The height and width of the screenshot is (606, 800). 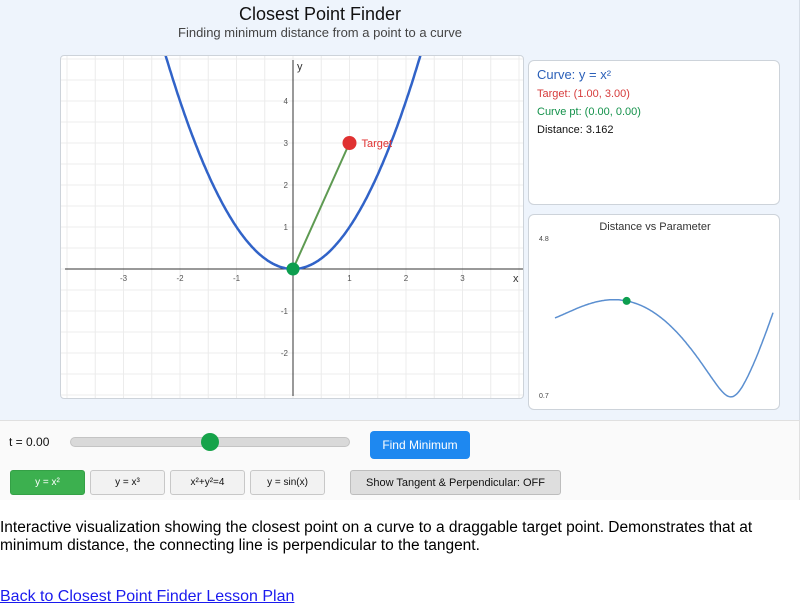 What do you see at coordinates (626, 300) in the screenshot?
I see `distance-marker` at bounding box center [626, 300].